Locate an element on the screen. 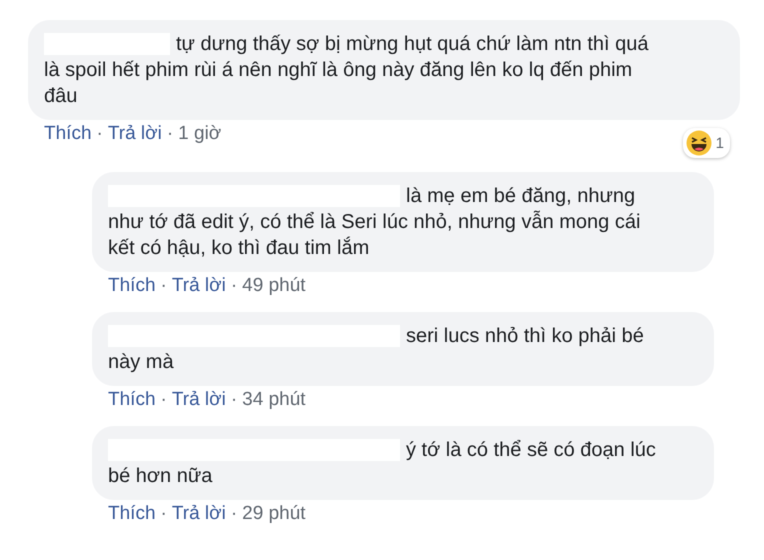 The width and height of the screenshot is (764, 560). reaction-badge: 1 is located at coordinates (706, 143).